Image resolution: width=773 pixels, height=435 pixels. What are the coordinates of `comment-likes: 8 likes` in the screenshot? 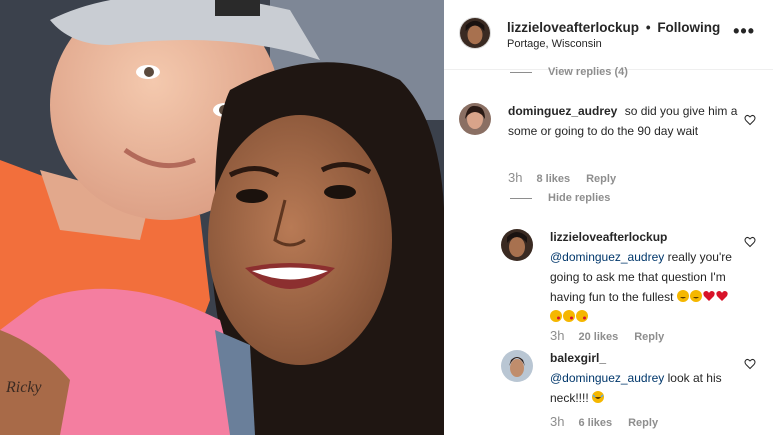 It's located at (553, 179).